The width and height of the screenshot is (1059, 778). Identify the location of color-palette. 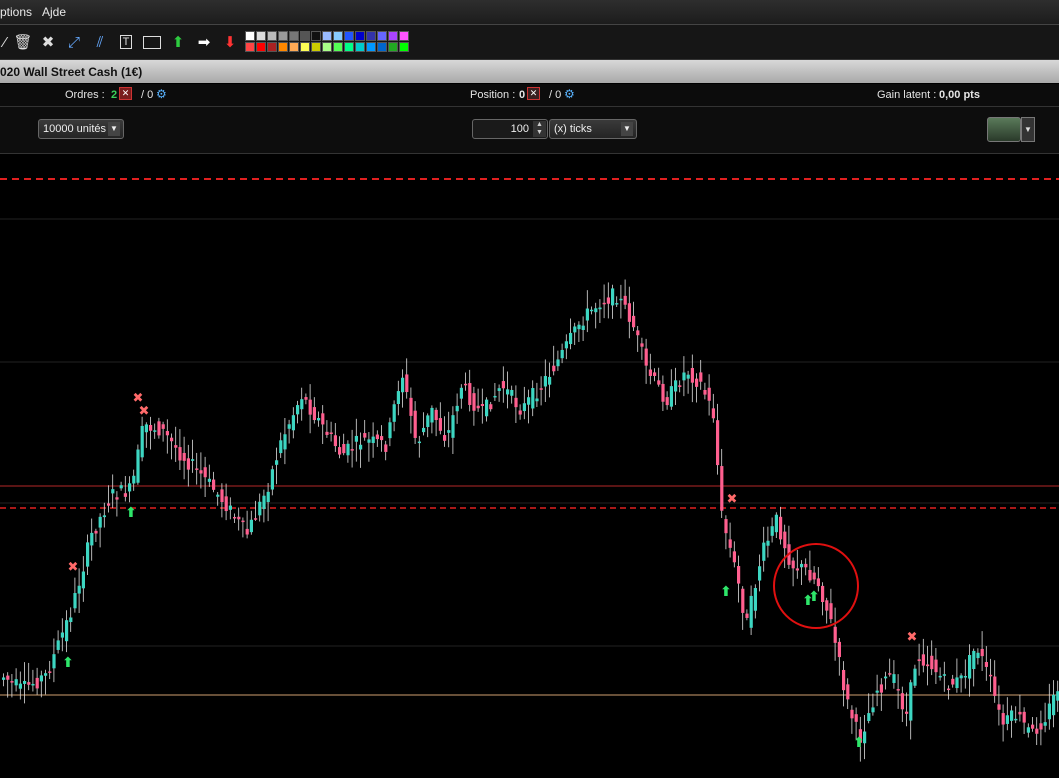
(327, 42).